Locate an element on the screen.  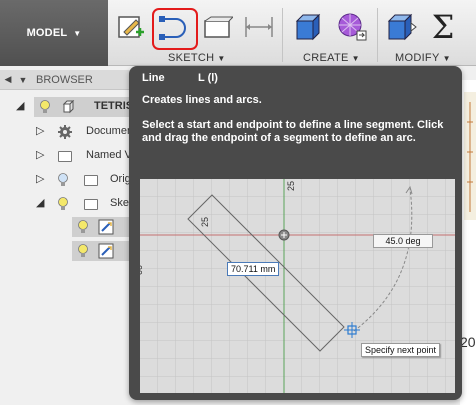
component-icon is located at coordinates (68, 107).